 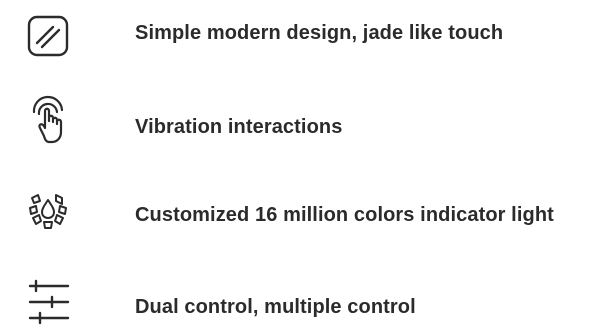 What do you see at coordinates (275, 307) in the screenshot?
I see `feature-label-control: Dual control, multiple control` at bounding box center [275, 307].